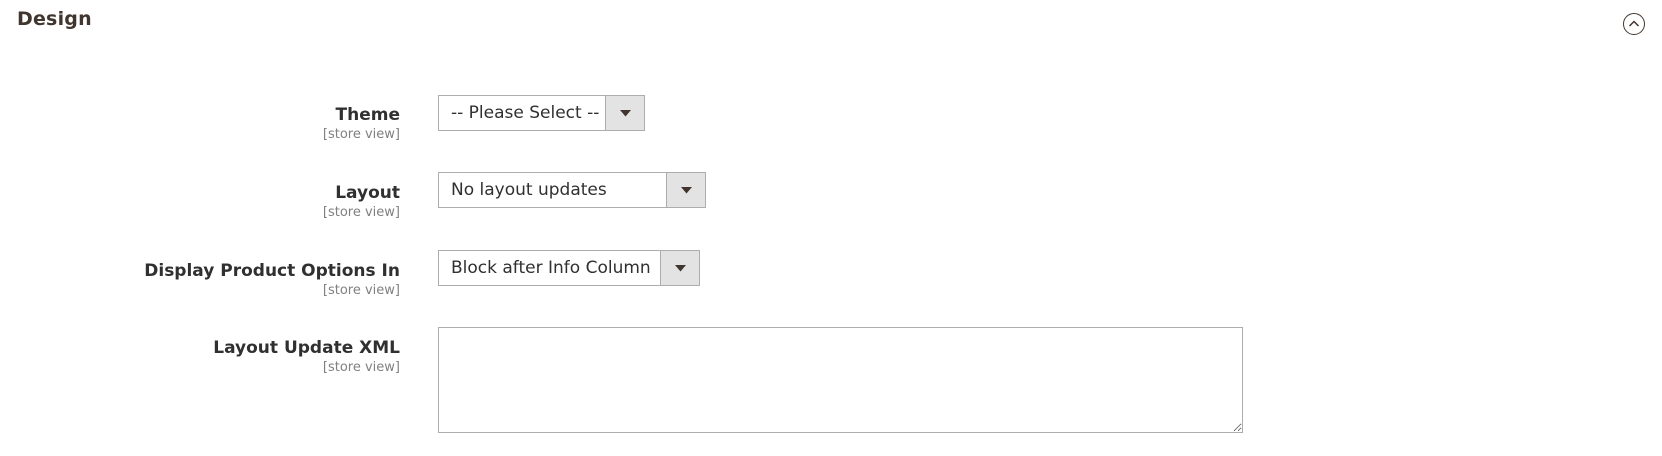 This screenshot has width=1662, height=456. Describe the element at coordinates (361, 367) in the screenshot. I see `layout-xml-scope: [store view]` at that location.